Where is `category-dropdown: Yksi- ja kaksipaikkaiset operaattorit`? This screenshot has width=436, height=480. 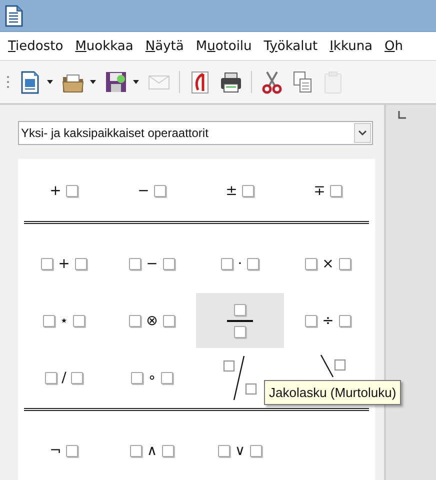
category-dropdown: Yksi- ja kaksipaikkaiset operaattorit is located at coordinates (195, 133).